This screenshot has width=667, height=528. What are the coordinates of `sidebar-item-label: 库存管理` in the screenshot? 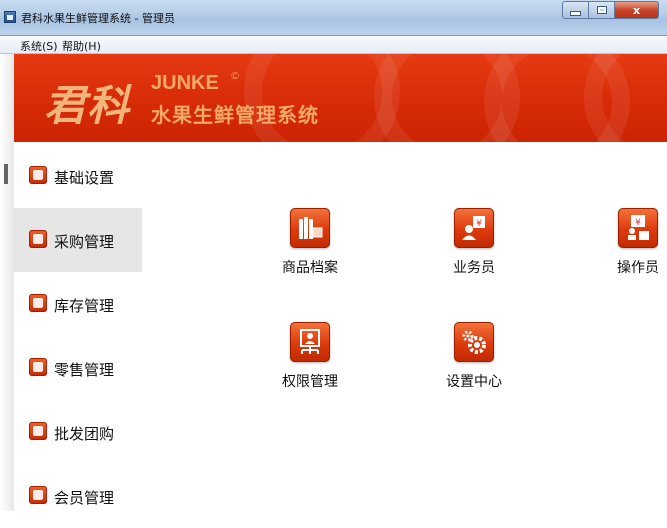 It's located at (84, 306).